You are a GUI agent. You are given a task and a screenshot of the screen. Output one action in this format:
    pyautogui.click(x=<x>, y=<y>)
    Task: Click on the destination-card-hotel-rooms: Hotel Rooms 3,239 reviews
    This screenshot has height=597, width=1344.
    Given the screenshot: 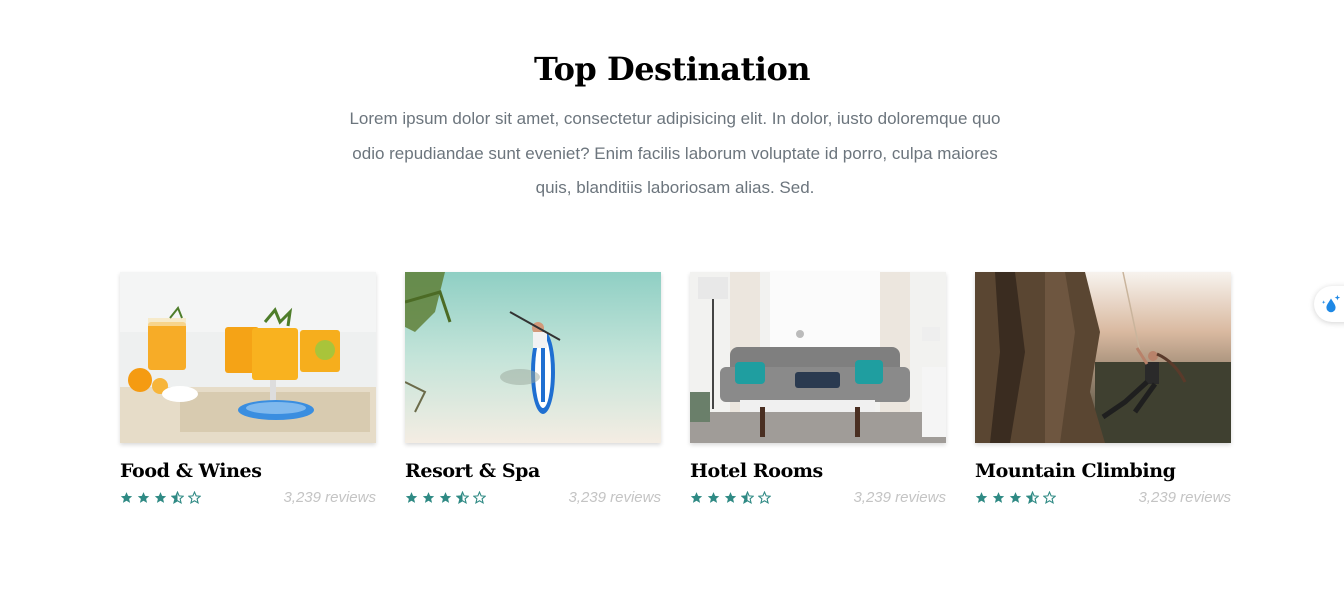 What is the action you would take?
    pyautogui.click(x=818, y=389)
    